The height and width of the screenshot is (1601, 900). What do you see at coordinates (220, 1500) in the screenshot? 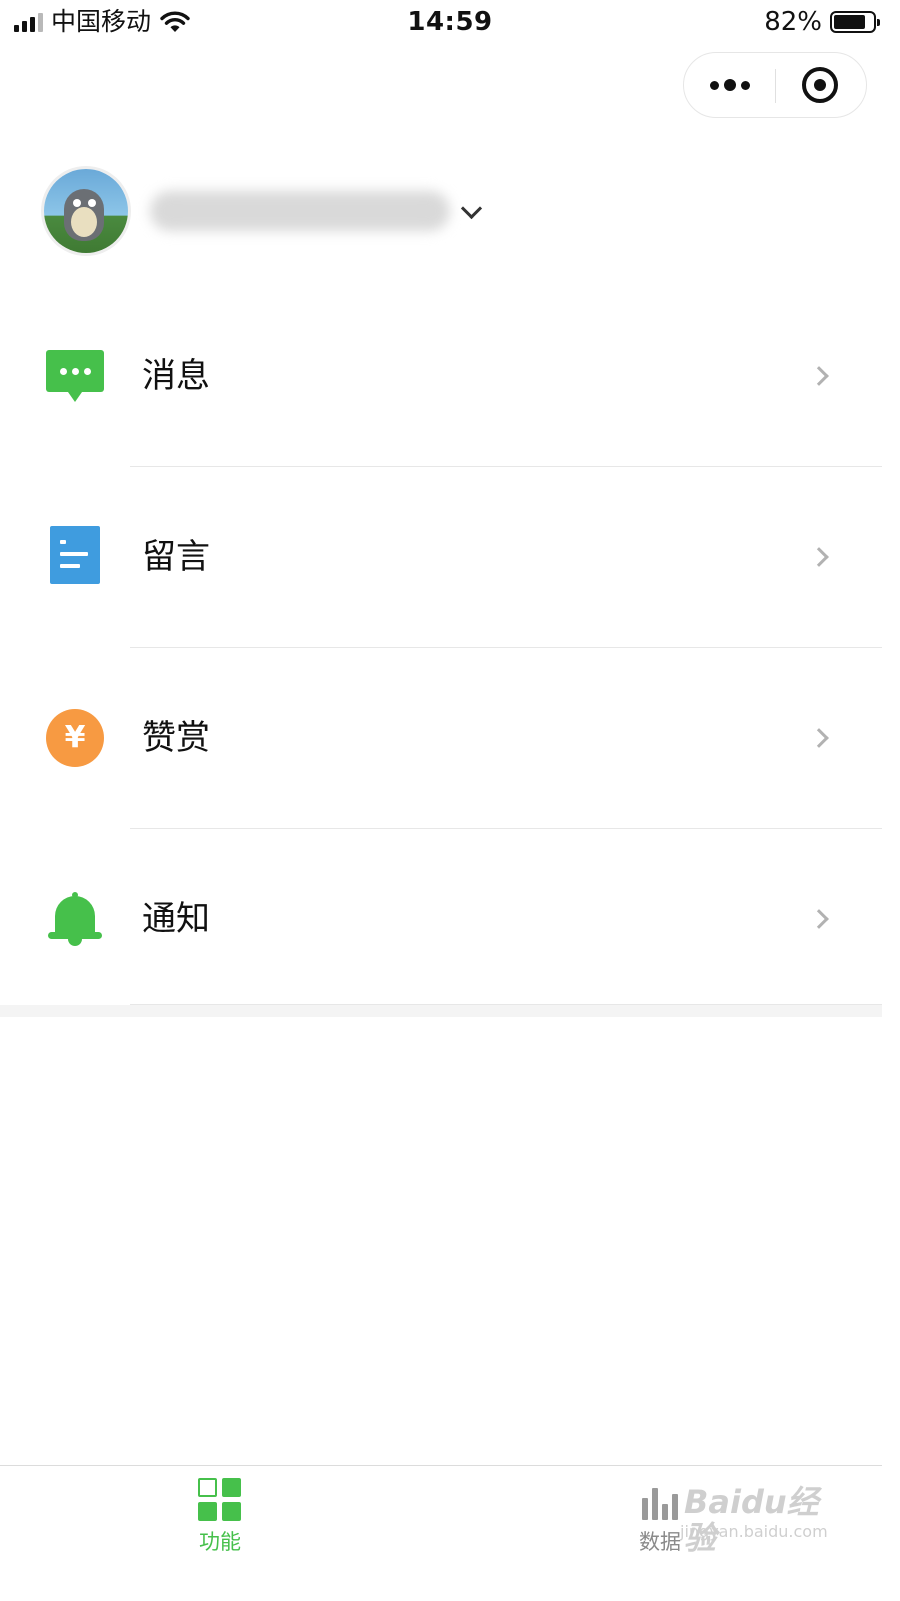
I see `grid-icon` at bounding box center [220, 1500].